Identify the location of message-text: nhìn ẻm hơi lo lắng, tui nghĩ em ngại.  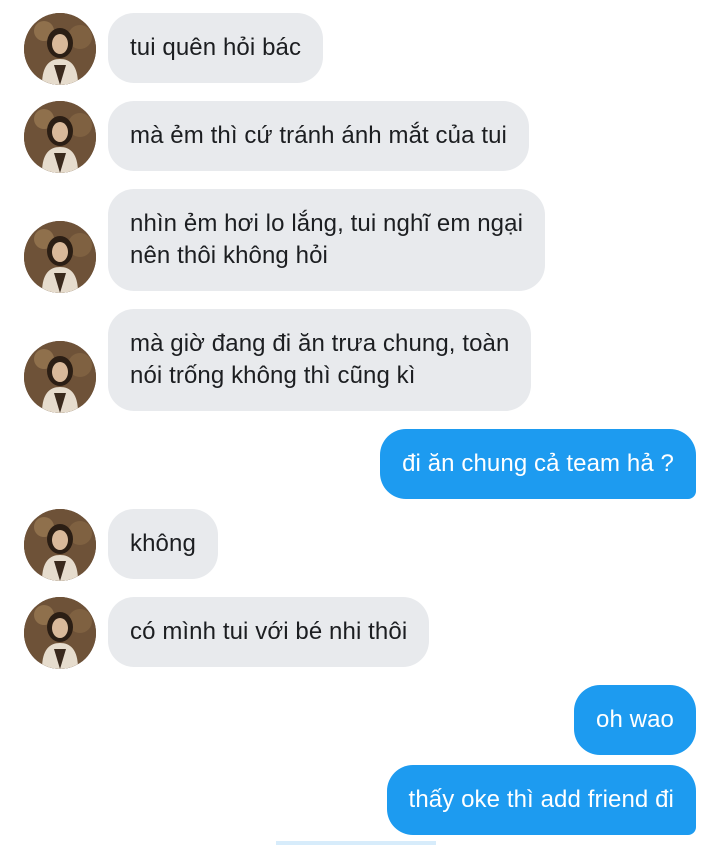
(327, 223).